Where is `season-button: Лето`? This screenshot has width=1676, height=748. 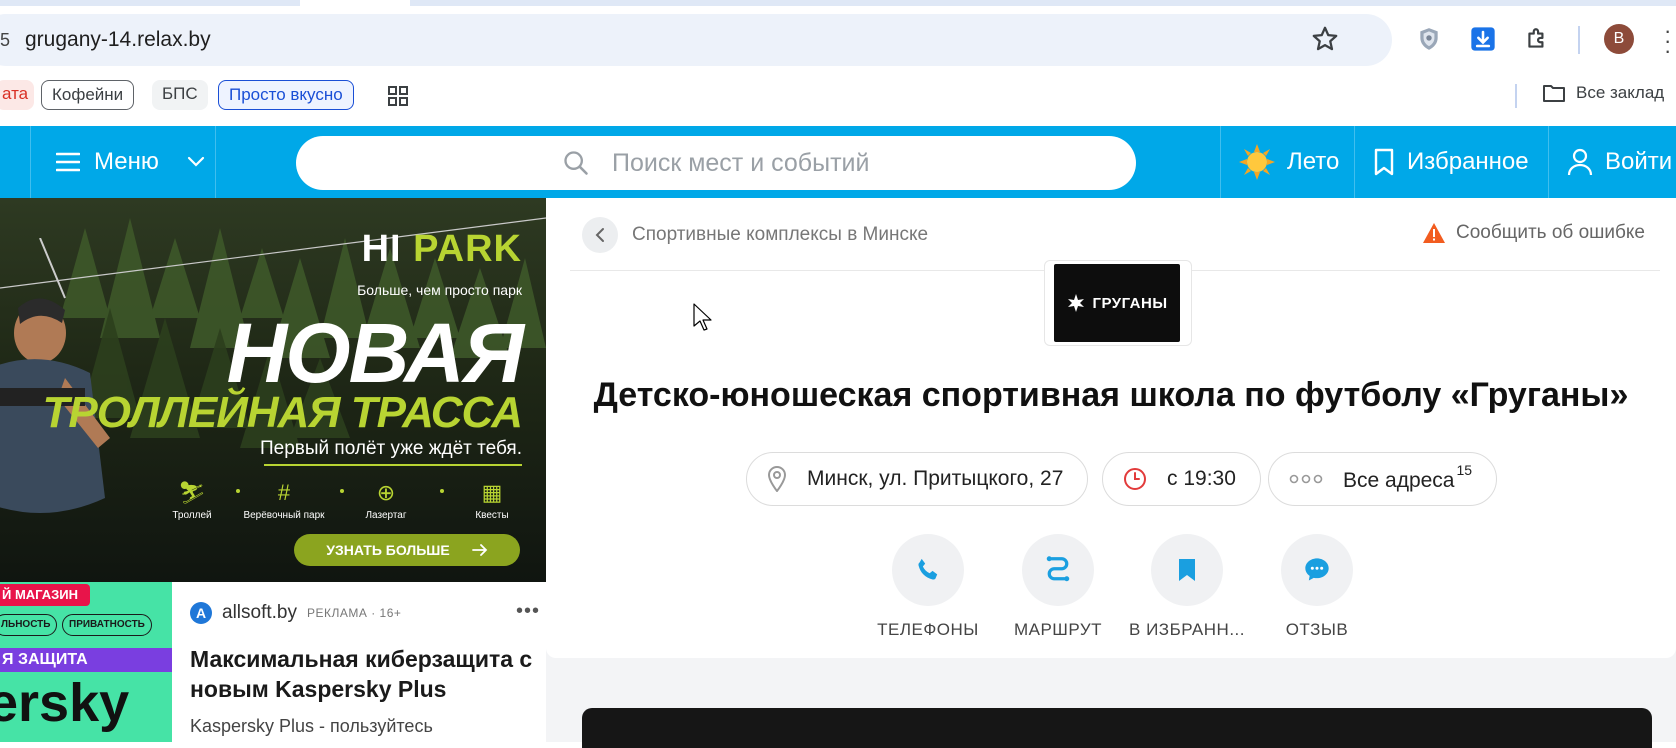
season-button: Лето is located at coordinates (1287, 162).